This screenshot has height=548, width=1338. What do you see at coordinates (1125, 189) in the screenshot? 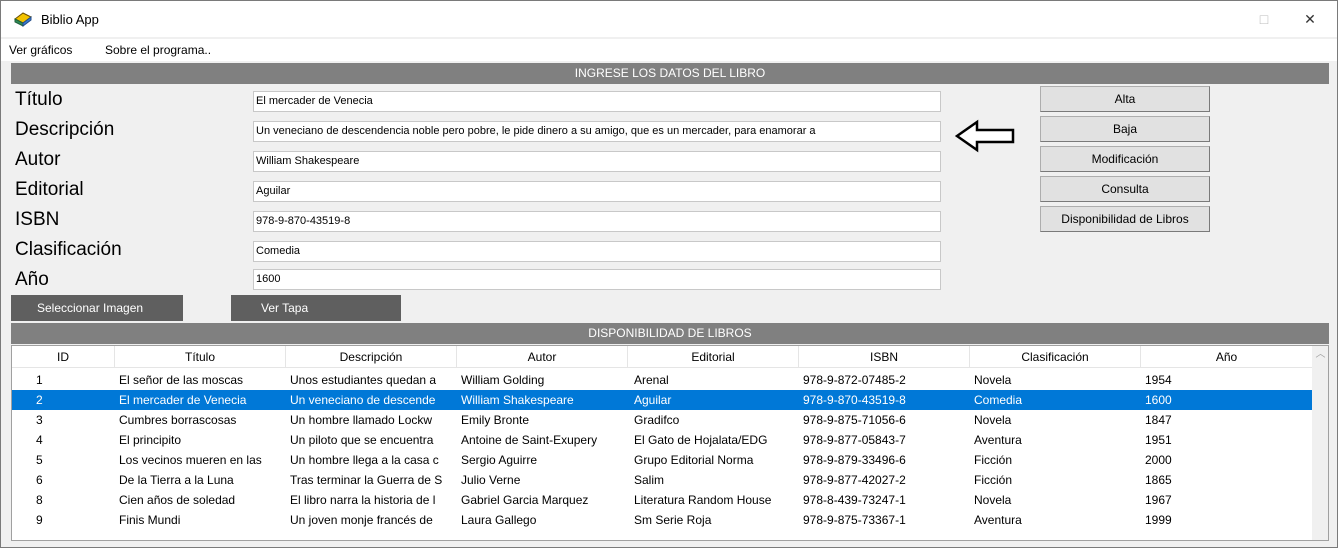
I see `consulta-button: Consulta` at bounding box center [1125, 189].